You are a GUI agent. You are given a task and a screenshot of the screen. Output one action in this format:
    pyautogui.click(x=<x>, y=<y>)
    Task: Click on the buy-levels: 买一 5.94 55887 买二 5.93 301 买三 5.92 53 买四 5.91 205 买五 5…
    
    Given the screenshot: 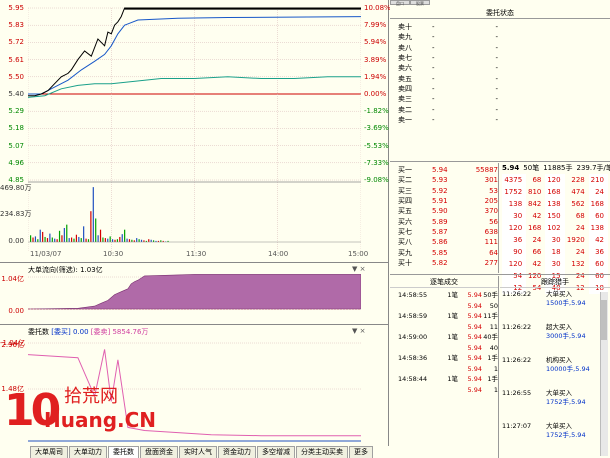 What is the action you would take?
    pyautogui.click(x=448, y=216)
    